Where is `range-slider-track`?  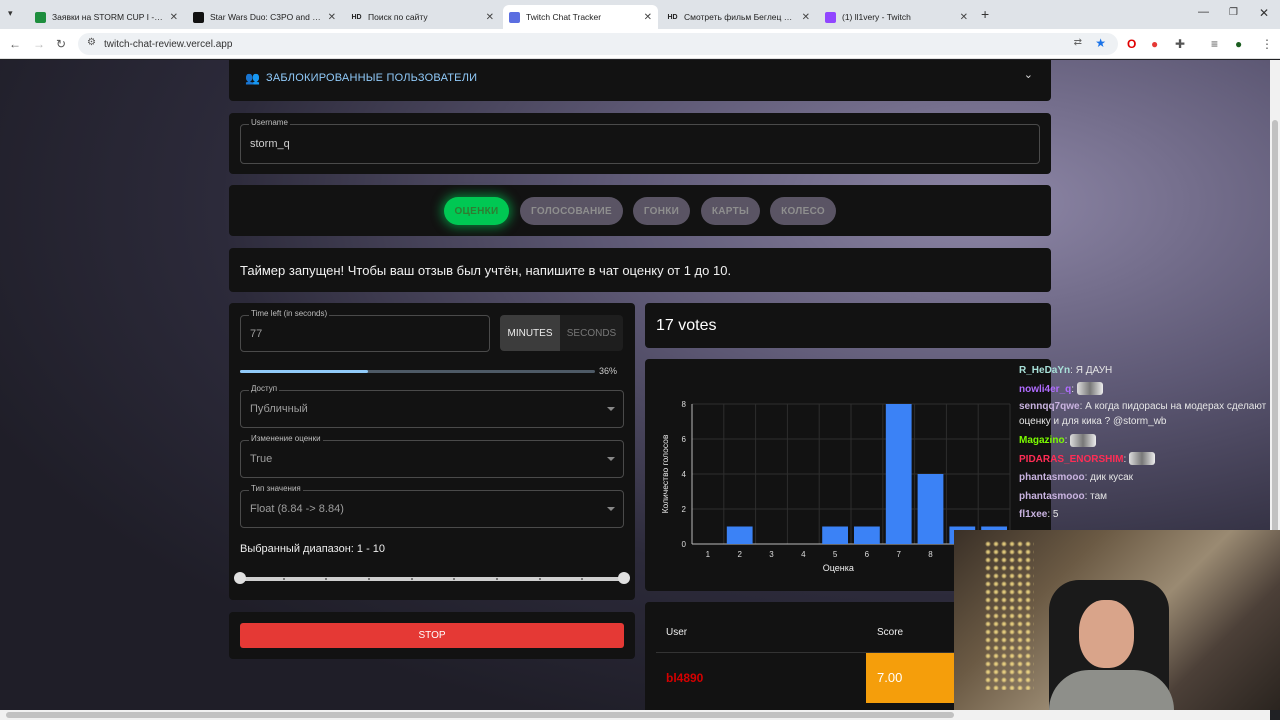 range-slider-track is located at coordinates (432, 579).